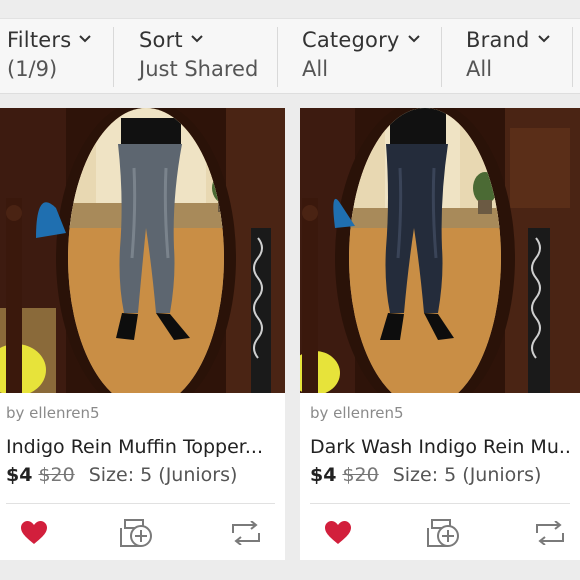 The height and width of the screenshot is (580, 580). What do you see at coordinates (498, 40) in the screenshot?
I see `brand-label: Brand` at bounding box center [498, 40].